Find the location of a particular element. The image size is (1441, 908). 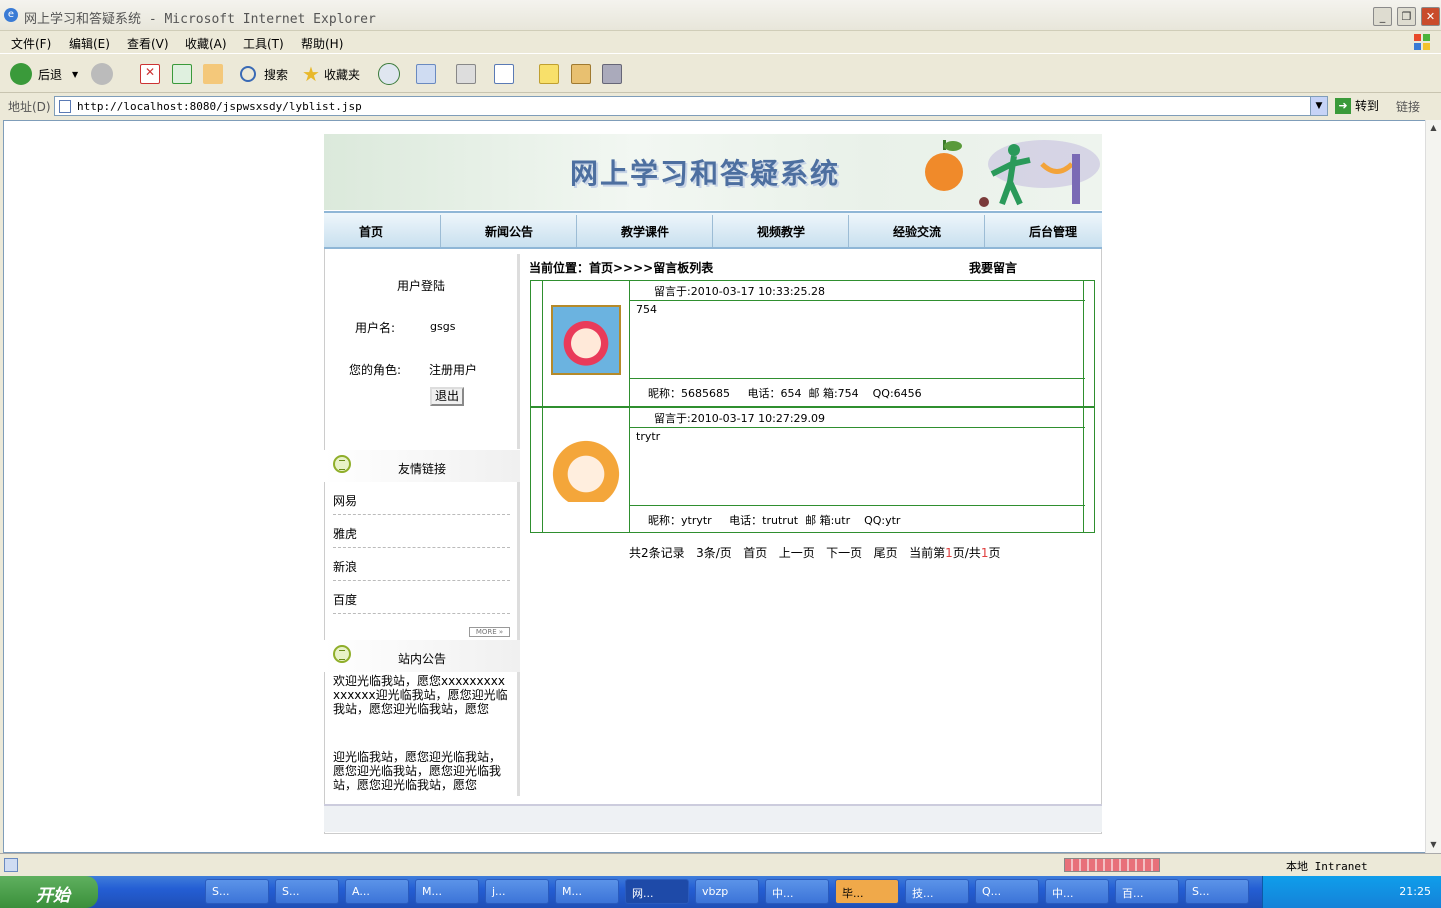

close-button: ✕ is located at coordinates (1430, 16).